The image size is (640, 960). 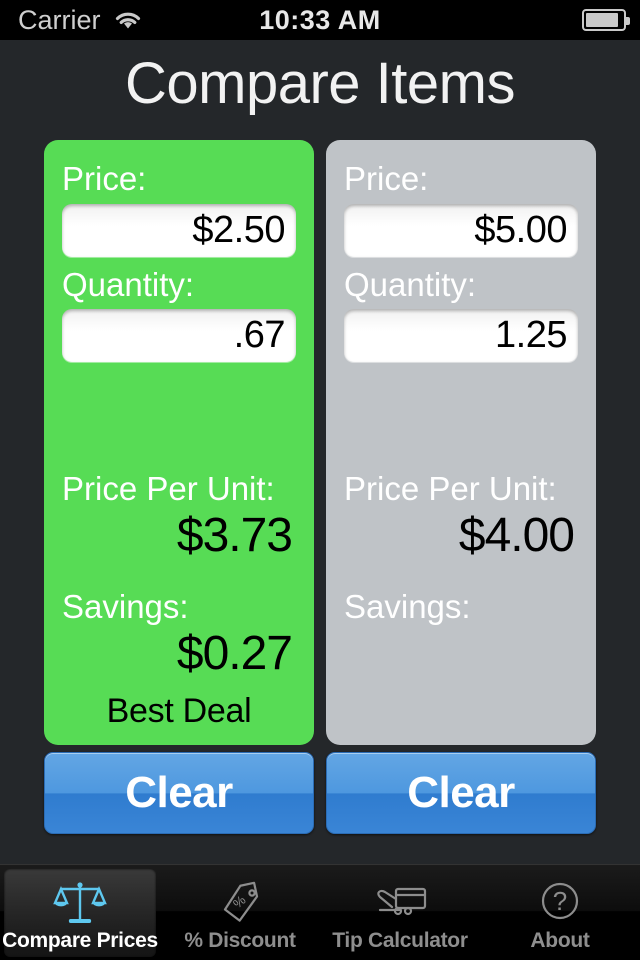 What do you see at coordinates (179, 711) in the screenshot?
I see `best-deal-badge-left: Best Deal` at bounding box center [179, 711].